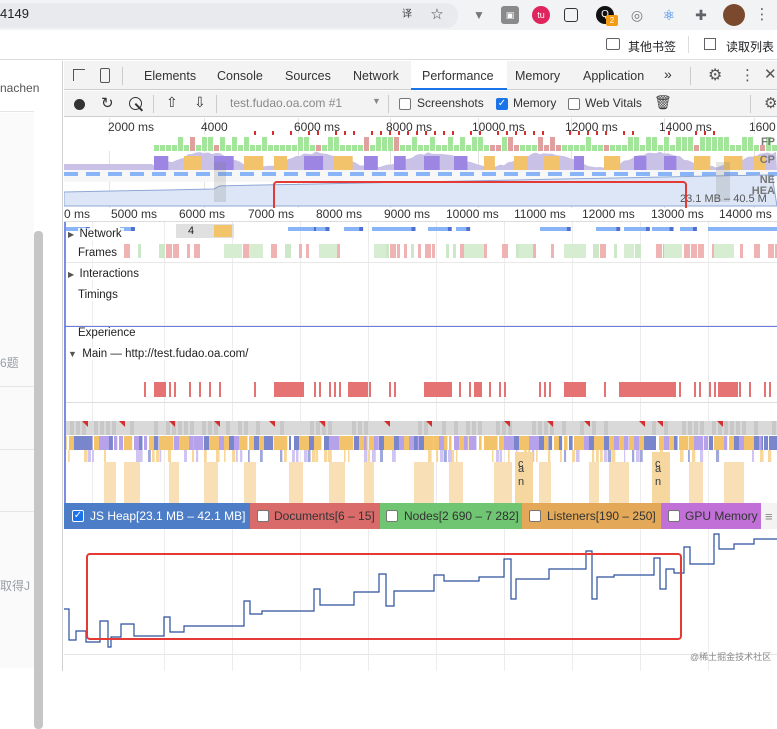  Describe the element at coordinates (388, 104) in the screenshot. I see `toolbar-separator` at that location.